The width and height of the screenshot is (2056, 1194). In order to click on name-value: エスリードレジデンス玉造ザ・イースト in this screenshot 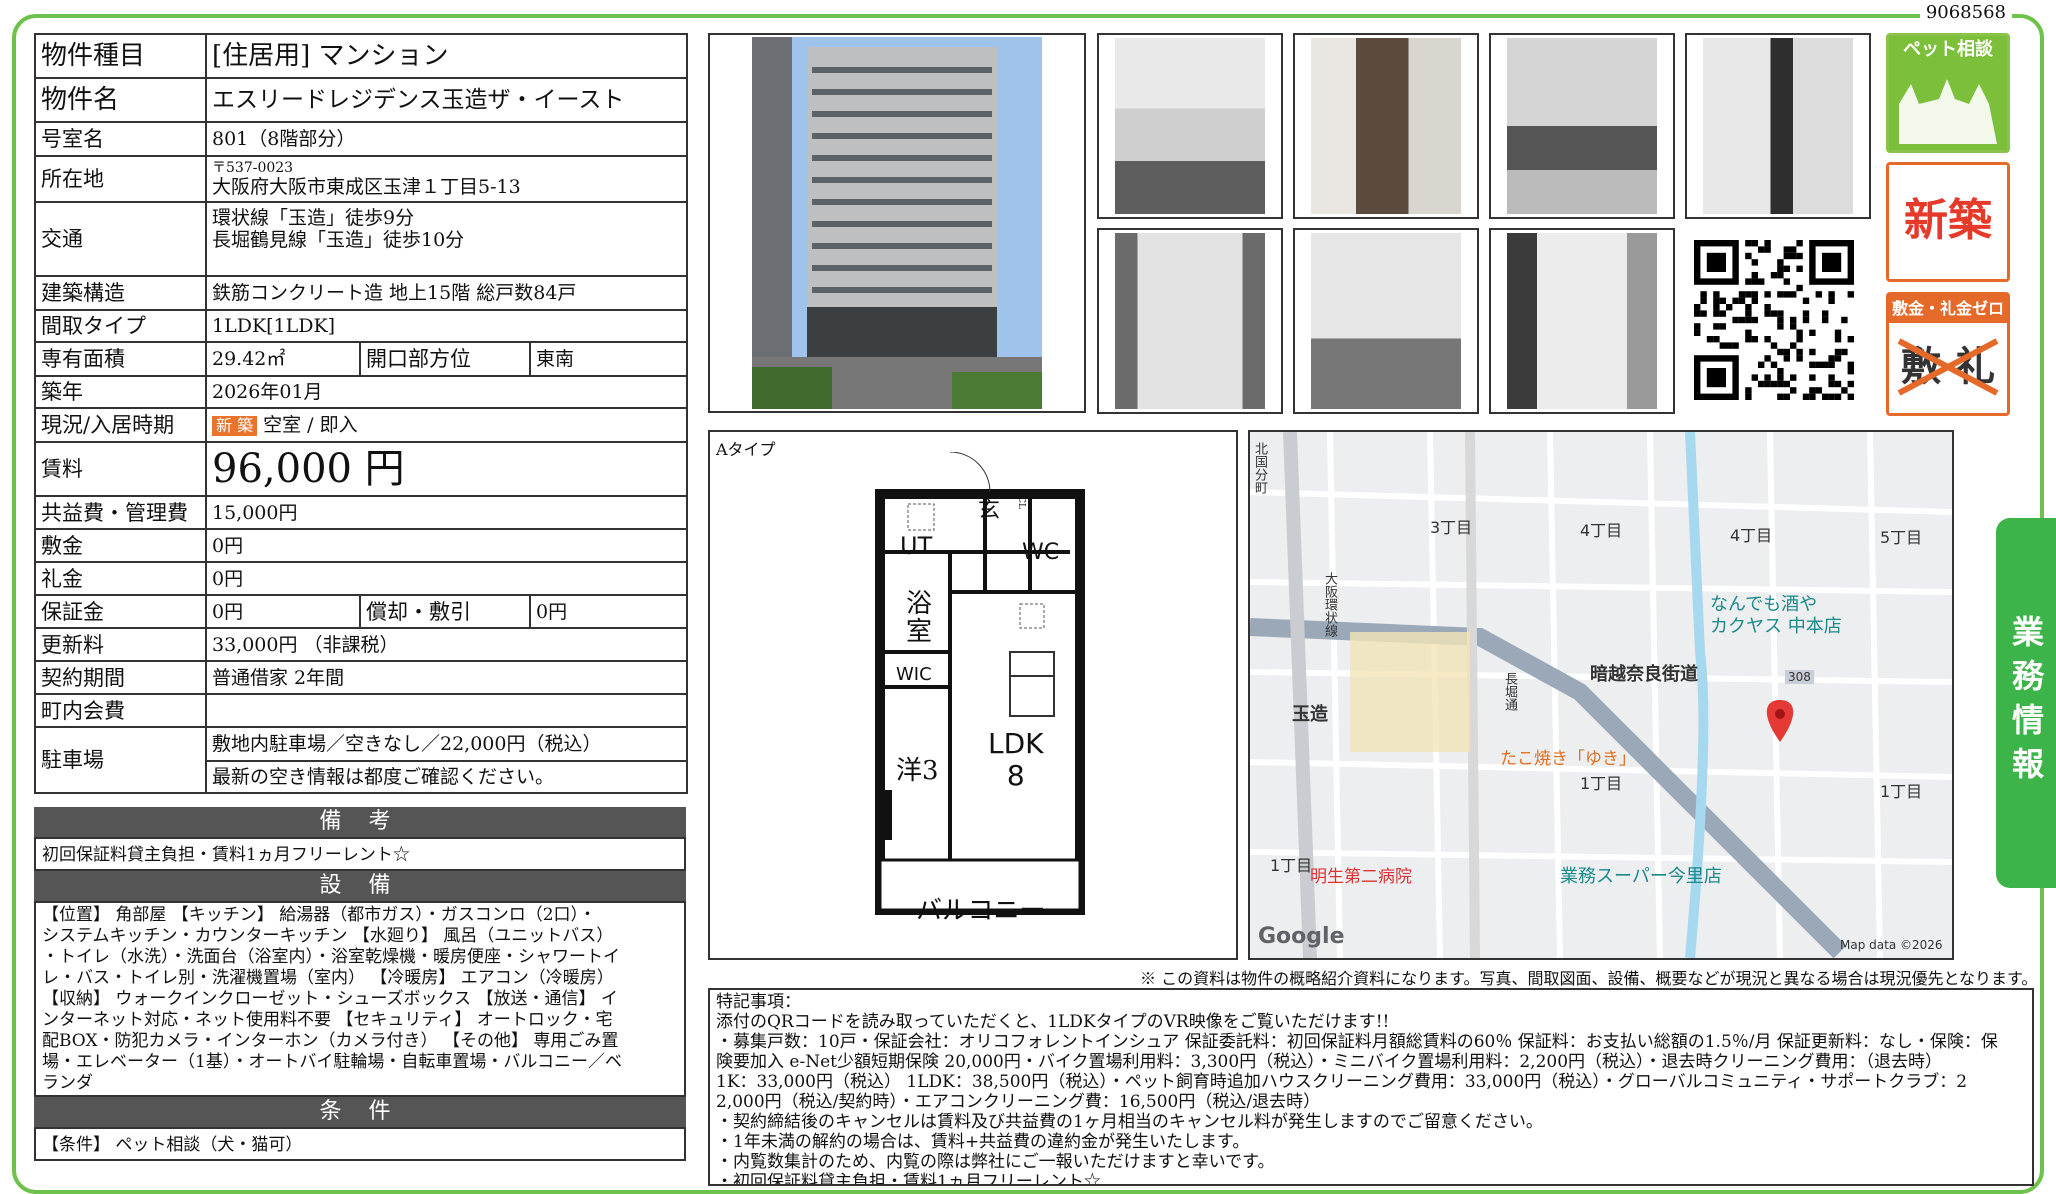, I will do `click(446, 100)`.